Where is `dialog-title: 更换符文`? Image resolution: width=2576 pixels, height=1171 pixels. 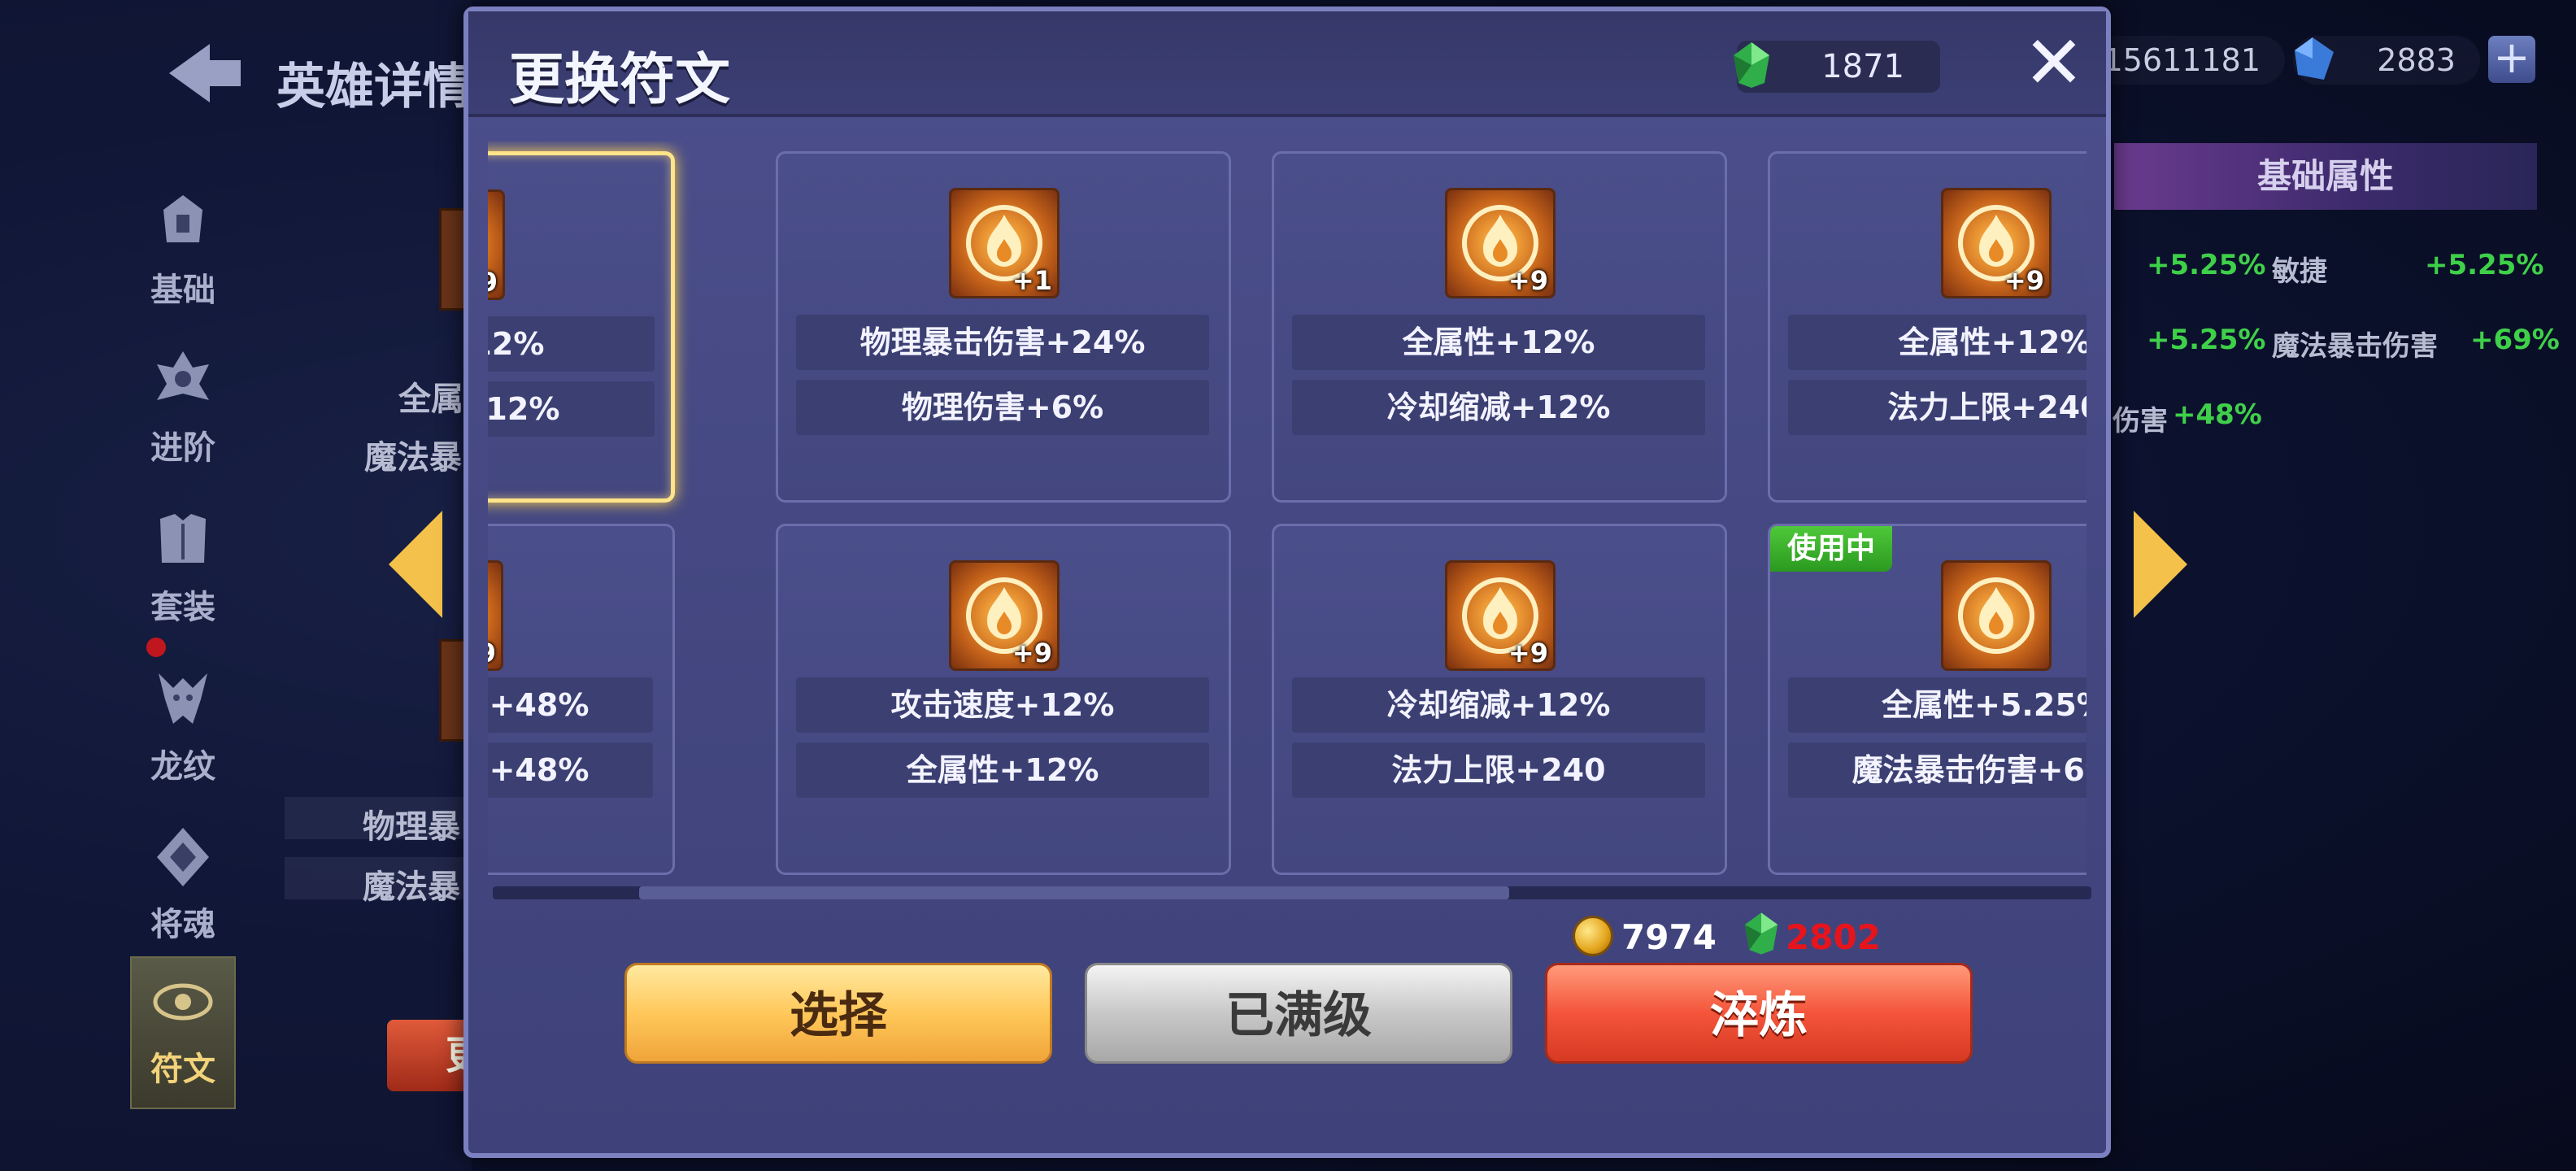 dialog-title: 更换符文 is located at coordinates (620, 80).